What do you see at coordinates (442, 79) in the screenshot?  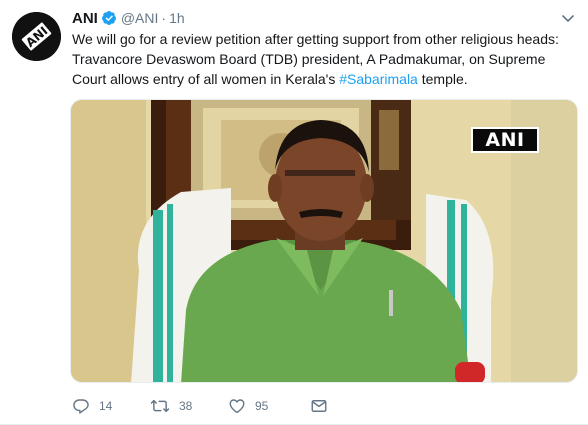 I see `tweet-text-tail: temple.` at bounding box center [442, 79].